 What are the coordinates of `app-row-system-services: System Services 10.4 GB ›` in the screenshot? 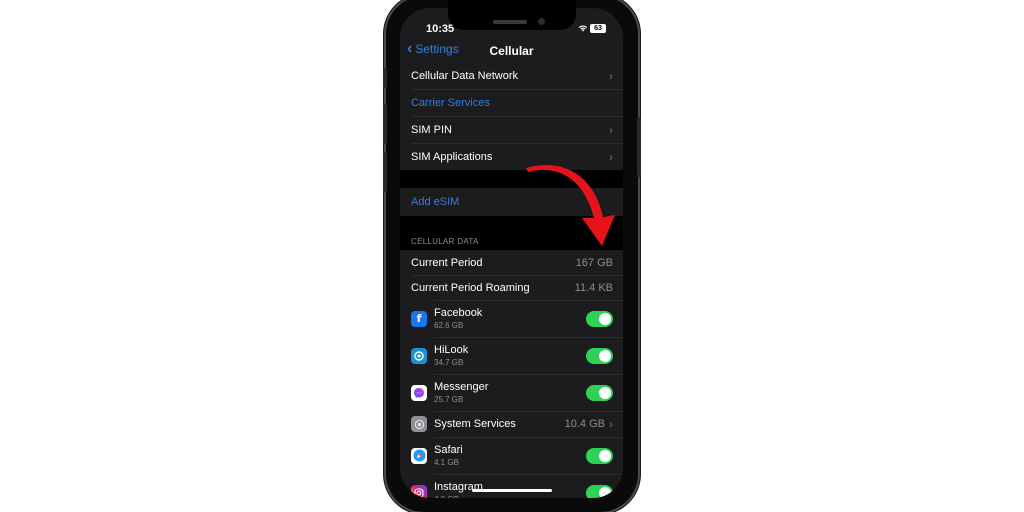 It's located at (511, 424).